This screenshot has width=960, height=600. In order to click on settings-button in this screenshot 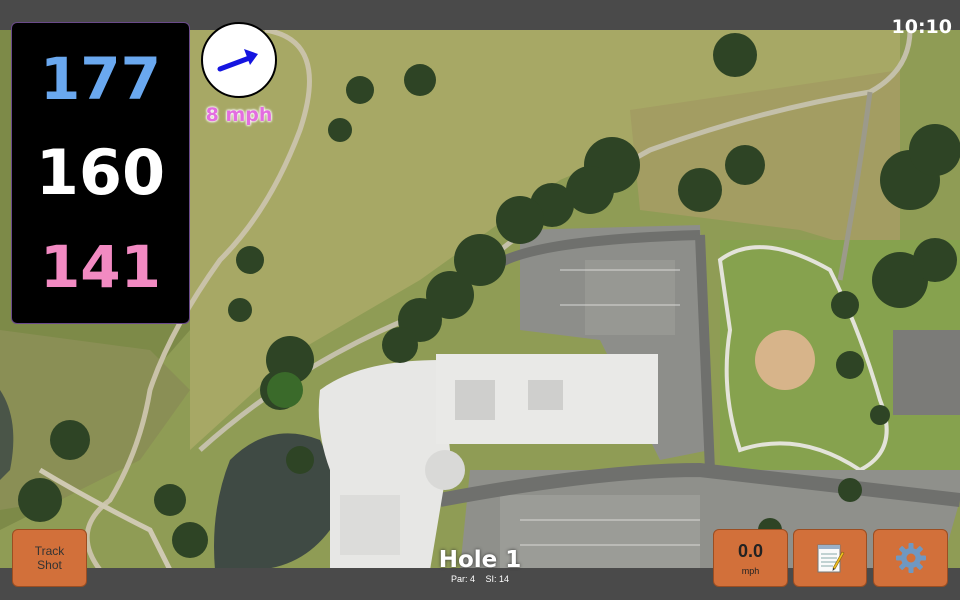, I will do `click(910, 558)`.